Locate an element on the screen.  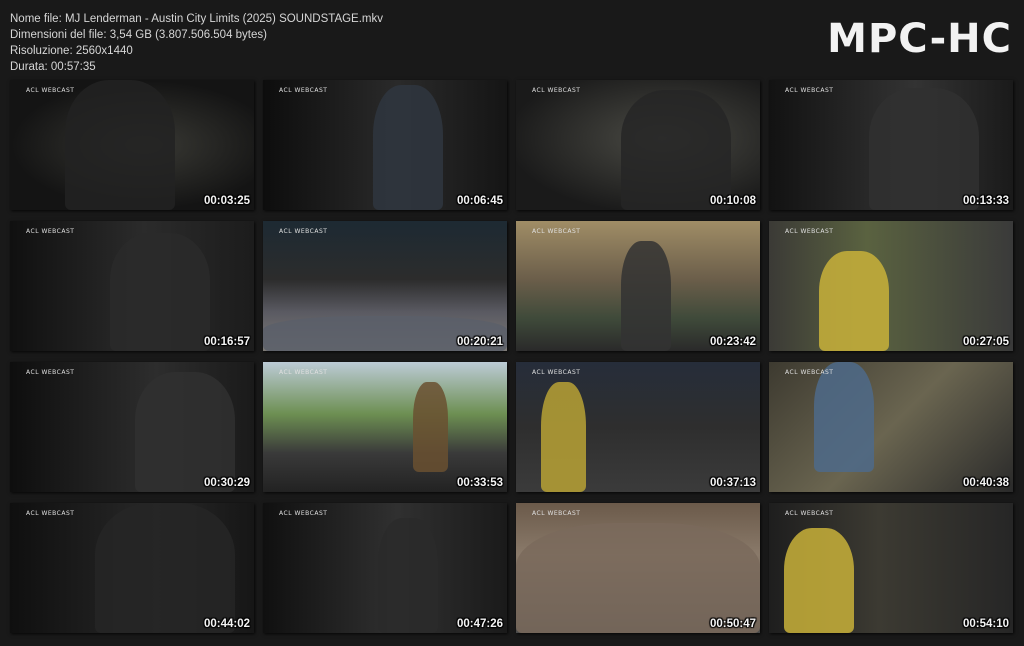
video-thumbnail: ACL WEBCAST 00:30:29 is located at coordinates (132, 427).